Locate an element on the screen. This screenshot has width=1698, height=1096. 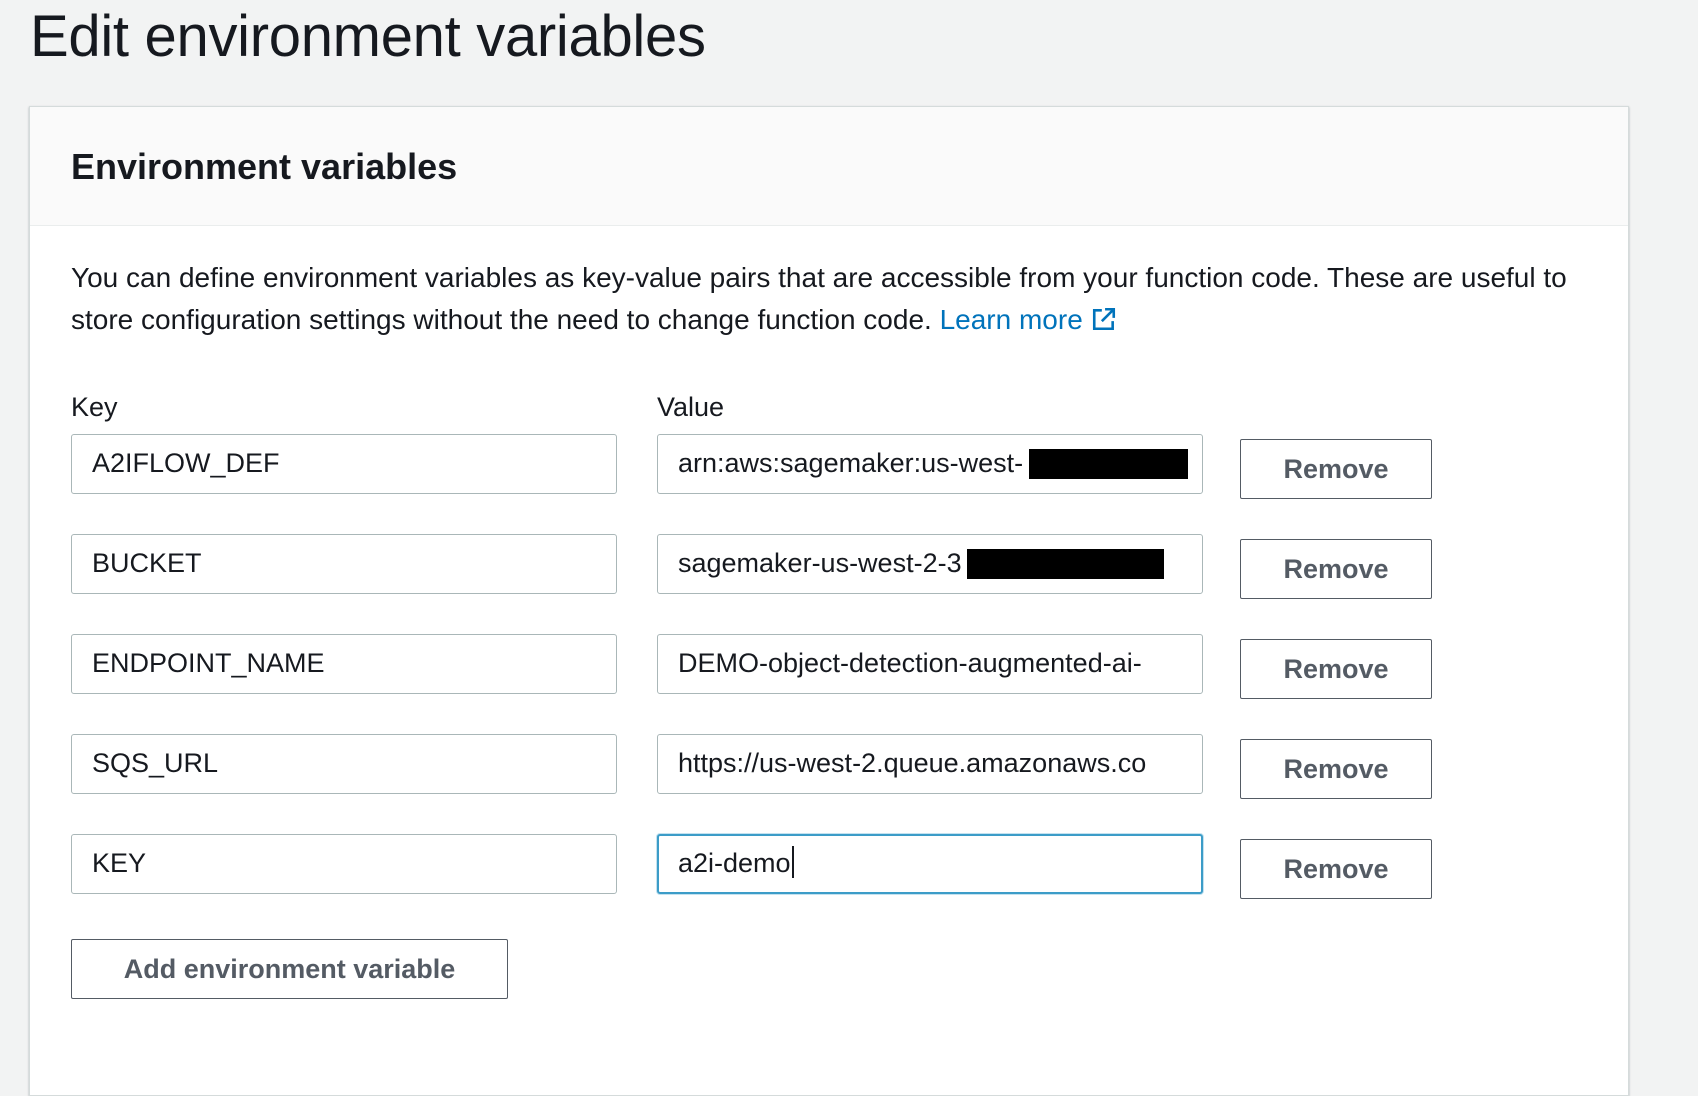
value-input: sagemaker-us-west-2-3 is located at coordinates (930, 564).